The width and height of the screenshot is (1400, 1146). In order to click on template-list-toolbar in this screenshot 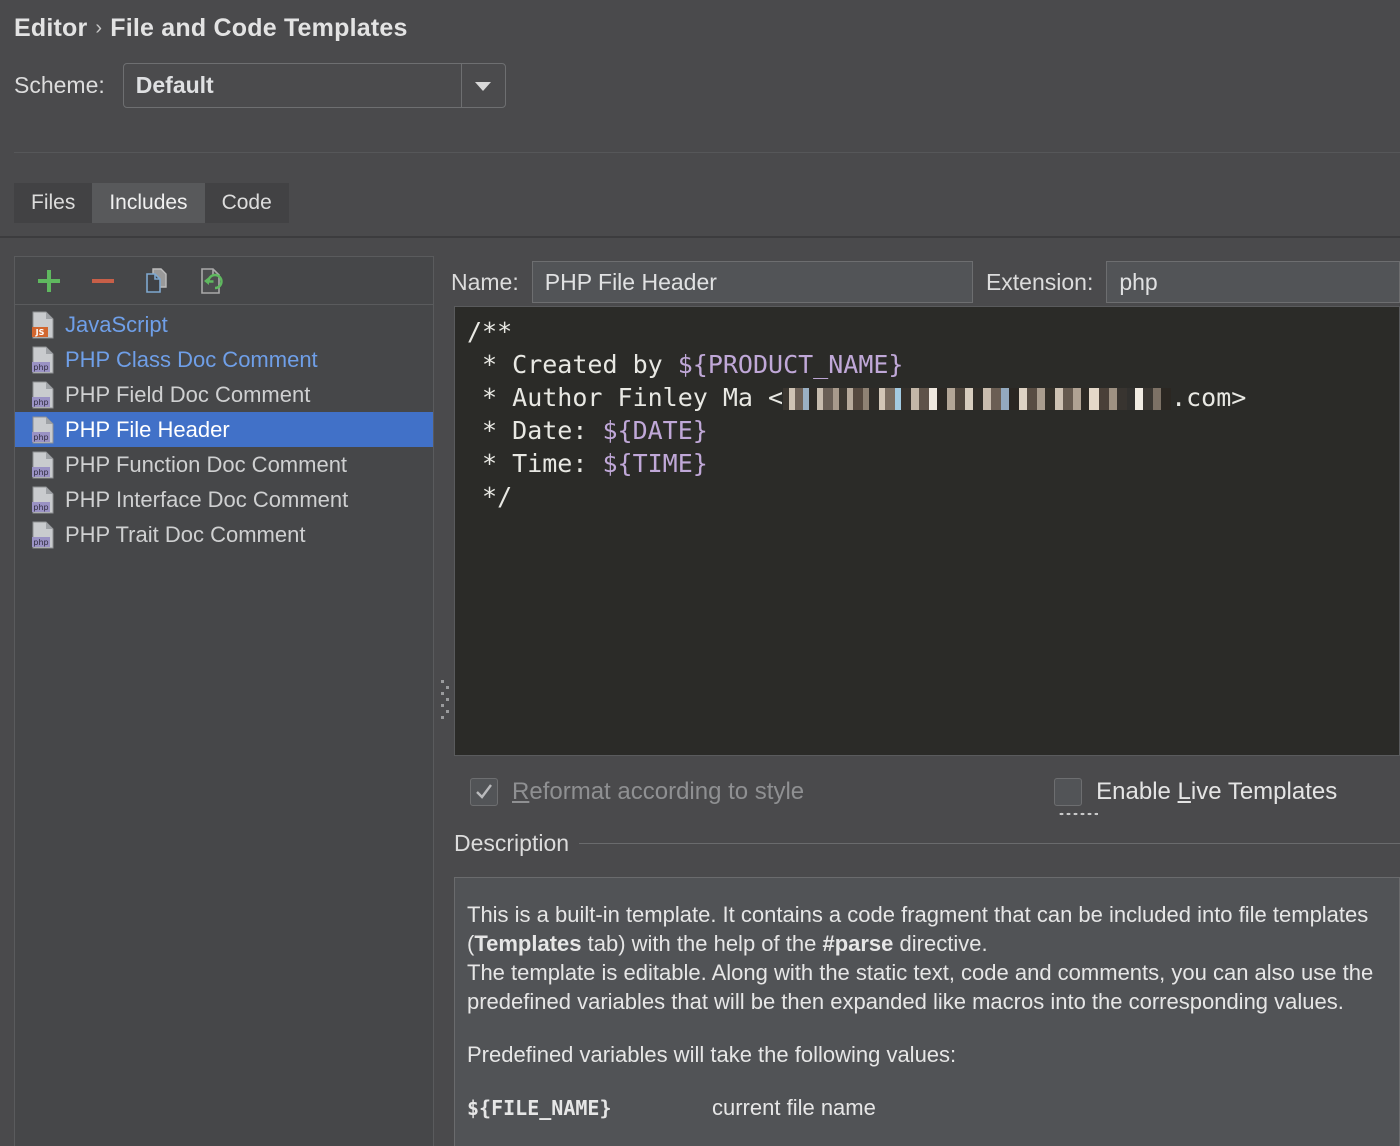, I will do `click(224, 281)`.